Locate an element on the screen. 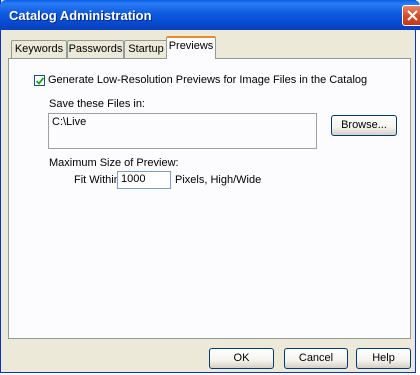 This screenshot has width=420, height=375. close-button is located at coordinates (411, 15).